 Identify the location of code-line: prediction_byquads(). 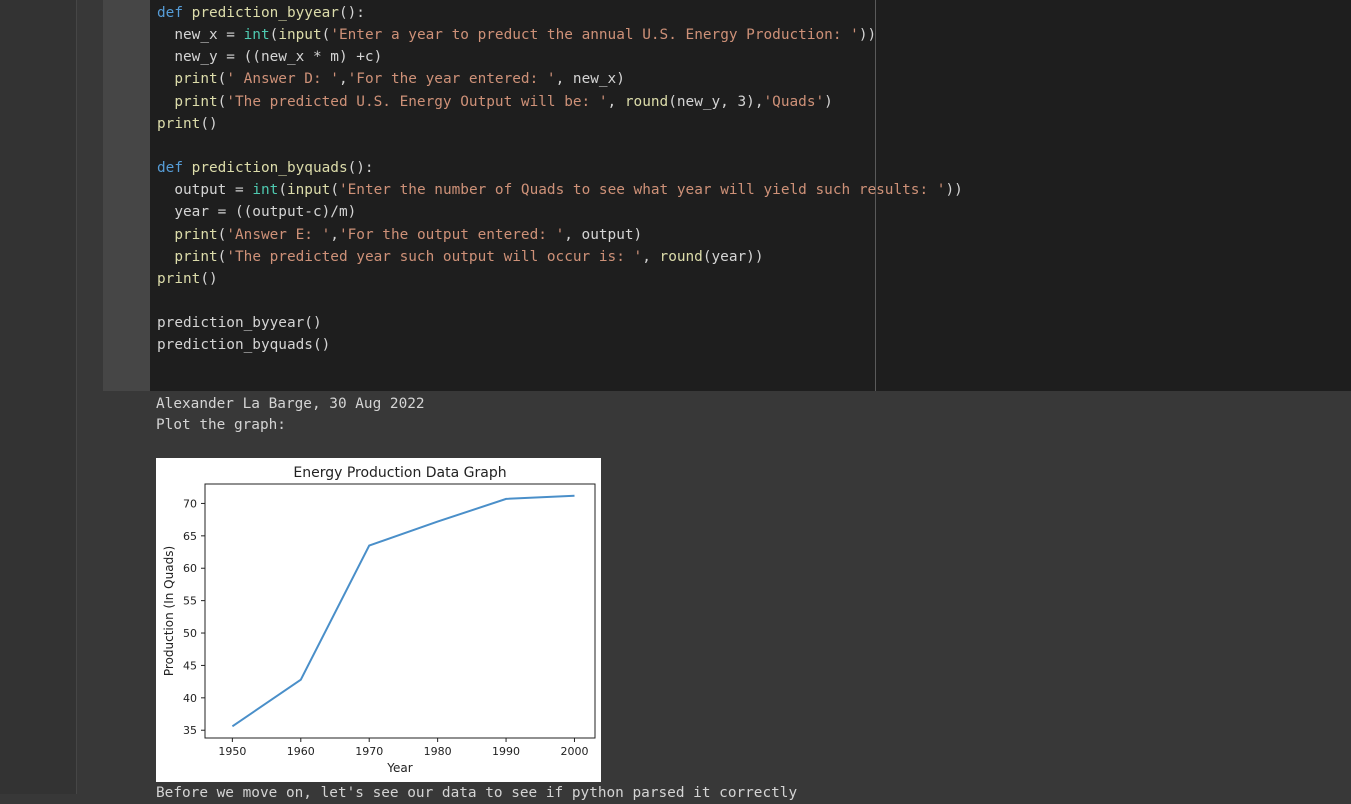
(243, 345).